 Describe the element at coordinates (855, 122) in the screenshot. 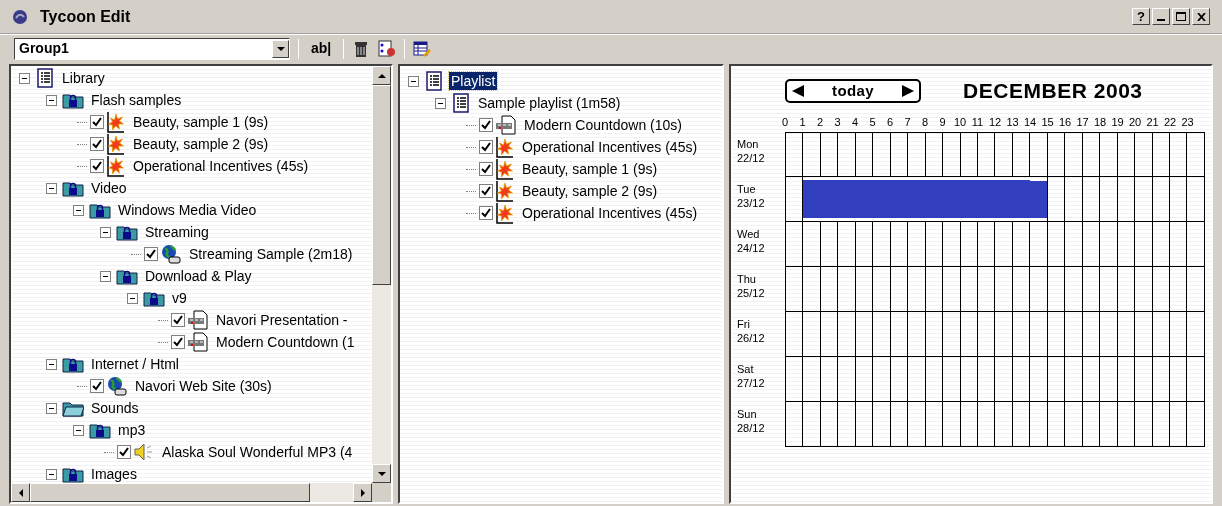

I see `hour-label: 4` at that location.